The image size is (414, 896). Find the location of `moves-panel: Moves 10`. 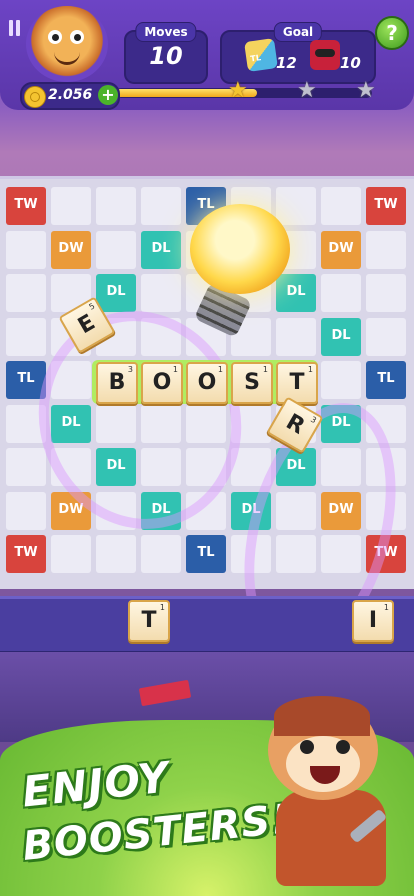

moves-panel: Moves 10 is located at coordinates (166, 53).